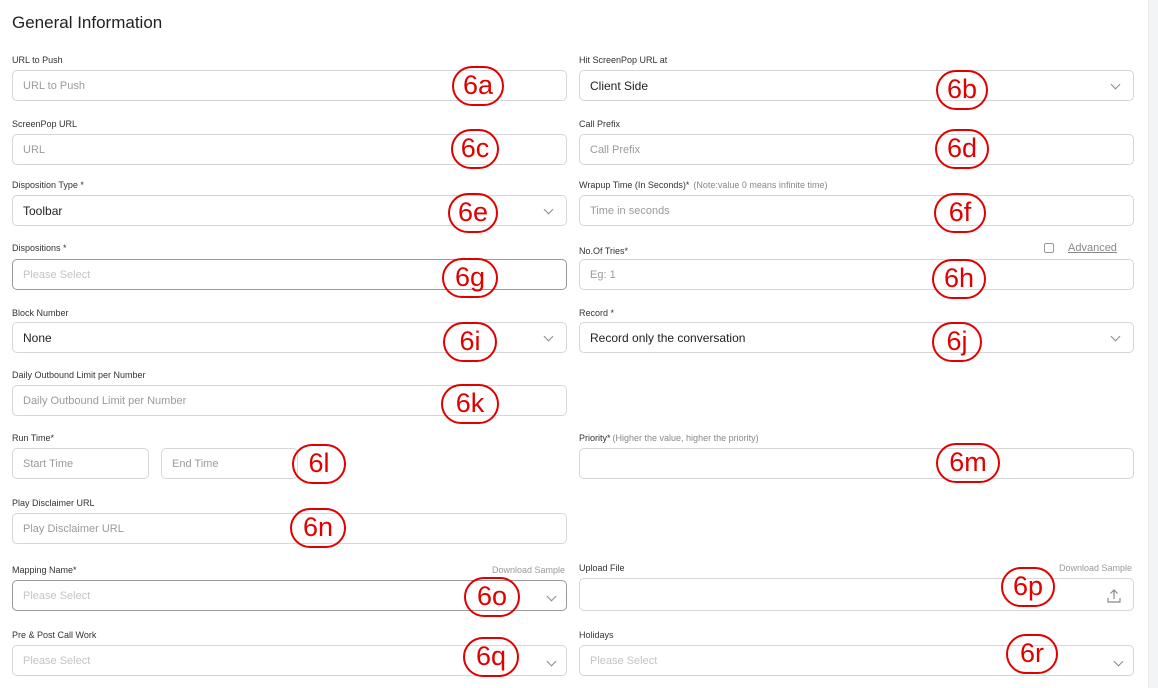 This screenshot has height=688, width=1158. Describe the element at coordinates (856, 149) in the screenshot. I see `call-prefix-input: Call Prefix` at that location.